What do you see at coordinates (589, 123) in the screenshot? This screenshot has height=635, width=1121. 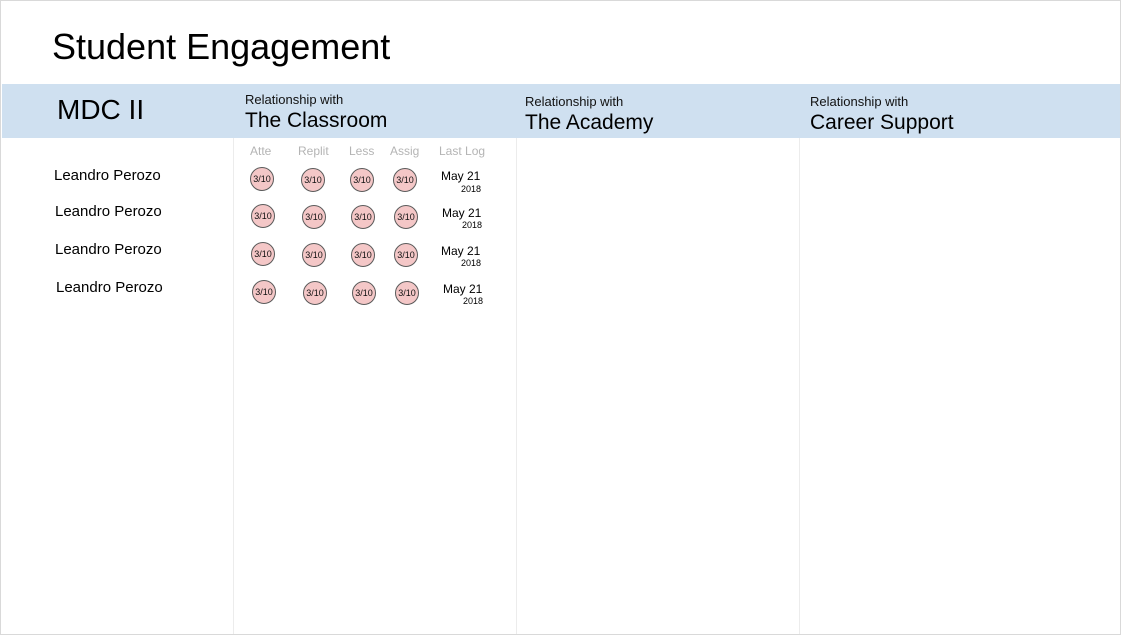 I see `academy-section-title: The Academy` at bounding box center [589, 123].